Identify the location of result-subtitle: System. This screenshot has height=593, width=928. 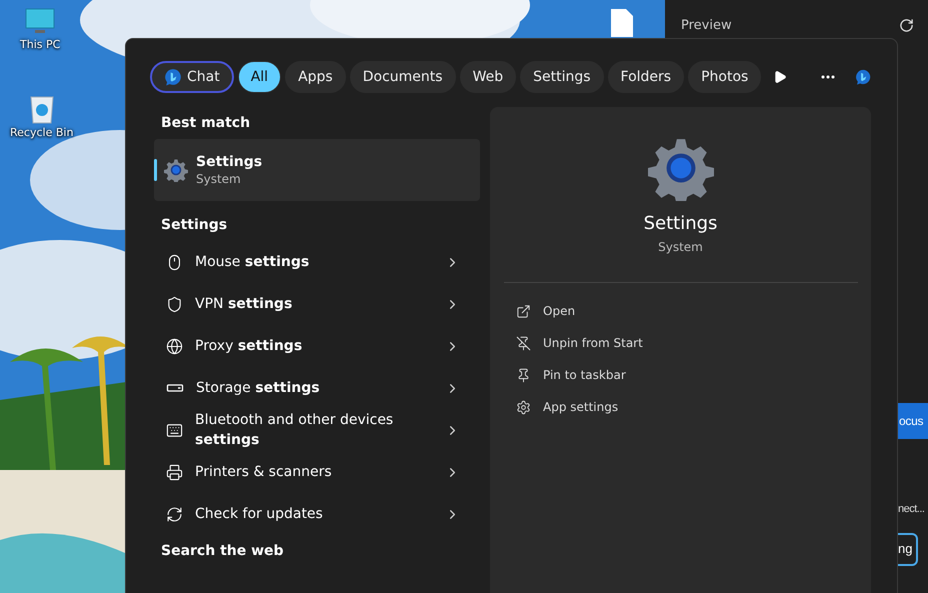
(219, 179).